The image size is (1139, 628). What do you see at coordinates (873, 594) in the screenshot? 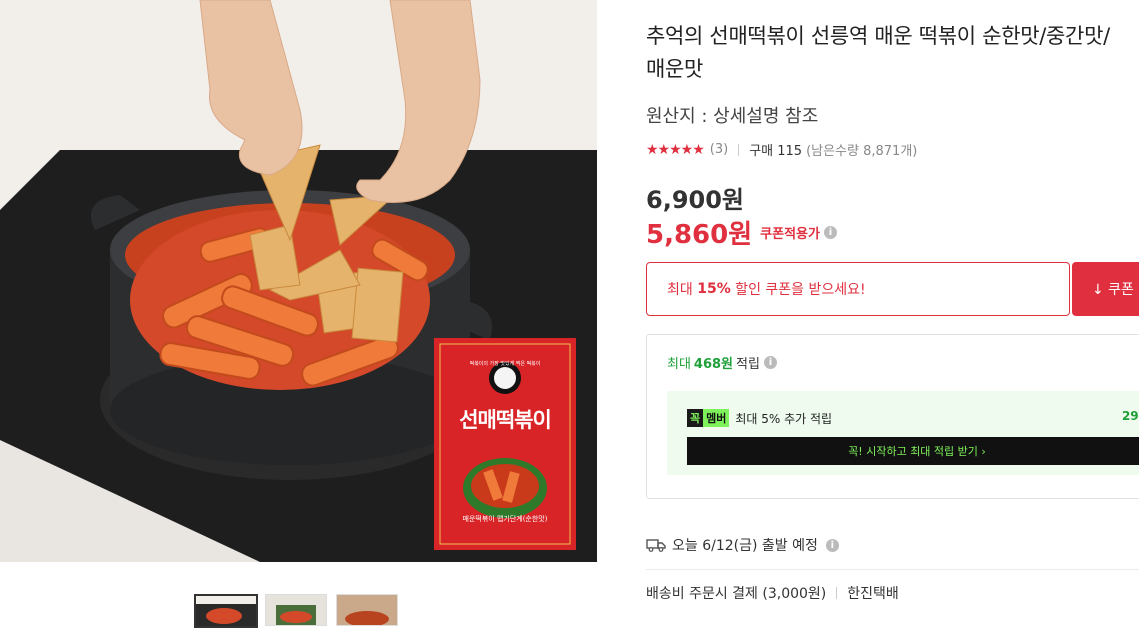
I see `shipping-carrier: 한진택배` at bounding box center [873, 594].